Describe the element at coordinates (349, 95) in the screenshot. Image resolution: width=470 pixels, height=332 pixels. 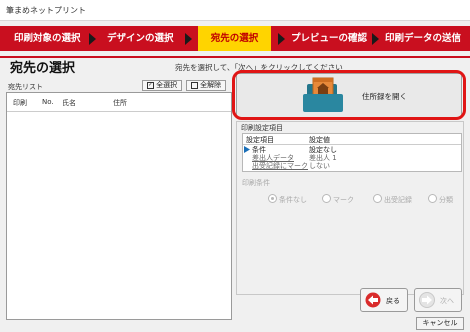
I see `open-address-book-highlight` at that location.